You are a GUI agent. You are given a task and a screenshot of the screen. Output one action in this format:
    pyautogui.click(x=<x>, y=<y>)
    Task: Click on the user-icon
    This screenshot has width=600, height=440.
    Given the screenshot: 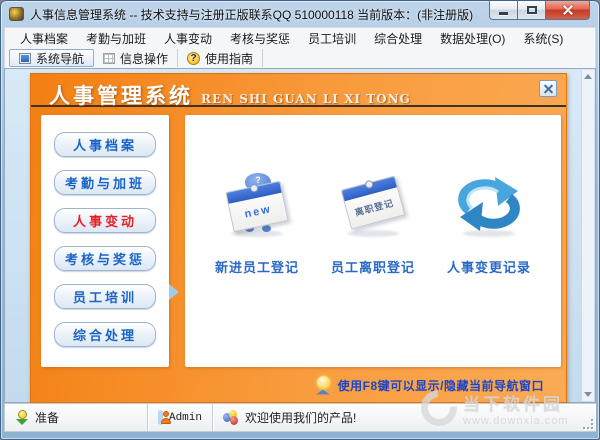 What is the action you would take?
    pyautogui.click(x=164, y=417)
    